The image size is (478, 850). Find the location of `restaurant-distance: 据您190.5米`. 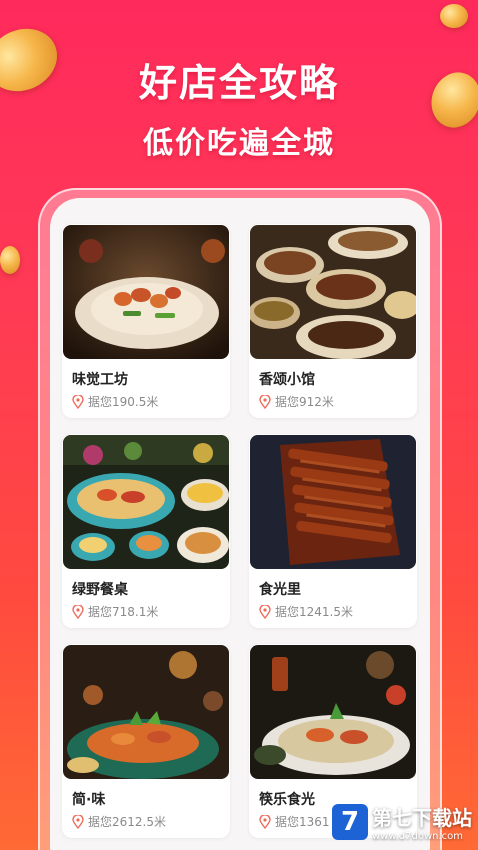

restaurant-distance: 据您190.5米 is located at coordinates (146, 399).